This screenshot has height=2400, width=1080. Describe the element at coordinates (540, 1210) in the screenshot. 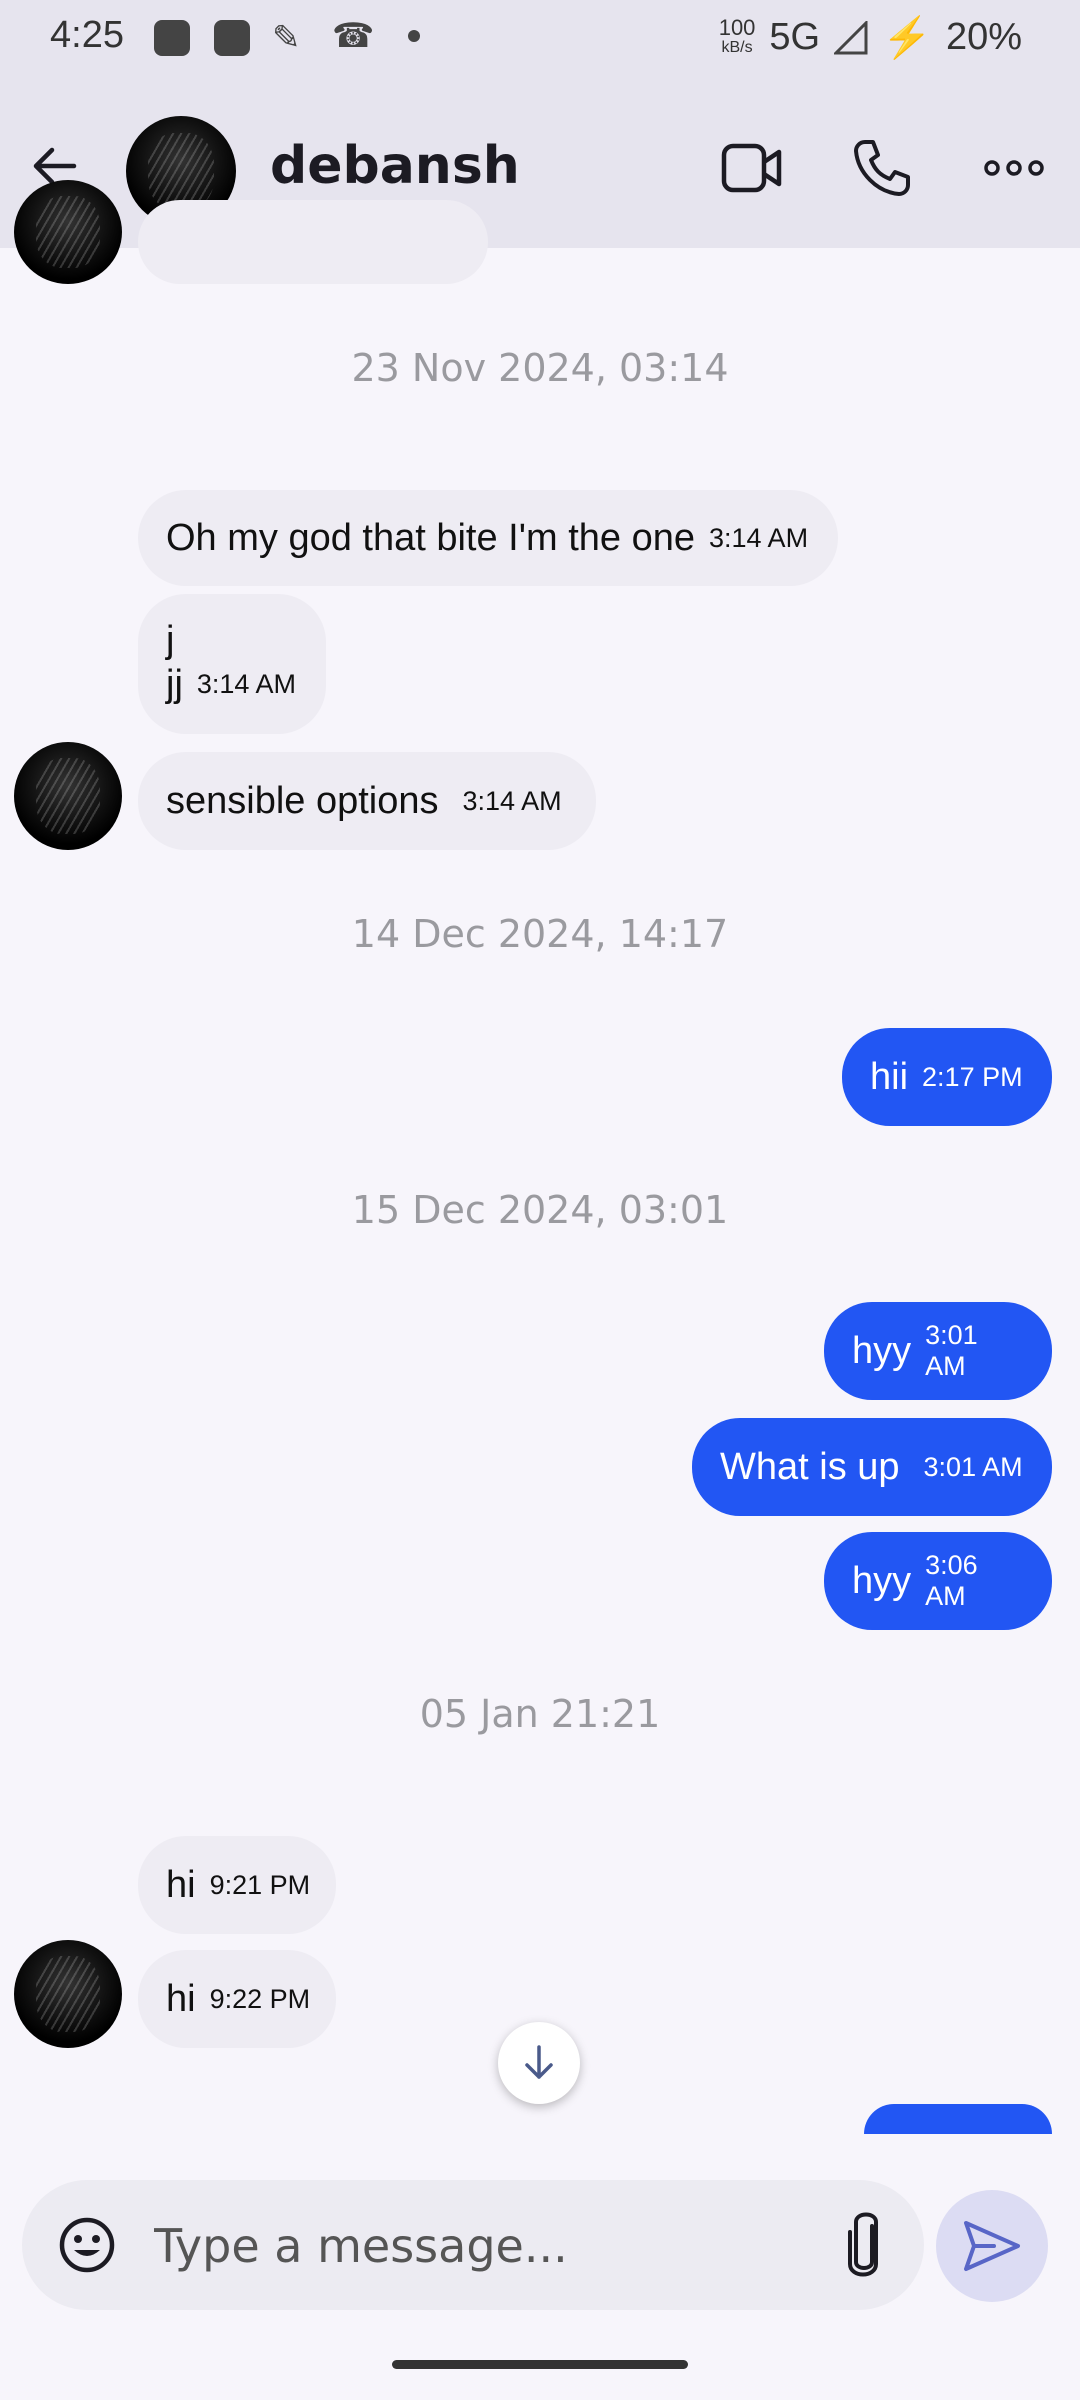

I see `date-separator: 15 Dec 2024, 03:01` at that location.